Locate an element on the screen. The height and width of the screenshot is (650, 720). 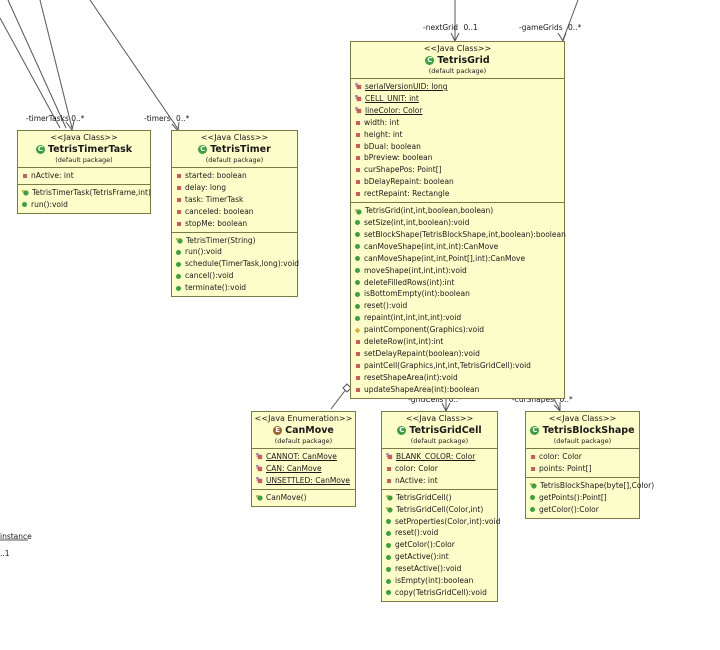
method-row: repaint(int,int,int,int):void is located at coordinates (458, 318).